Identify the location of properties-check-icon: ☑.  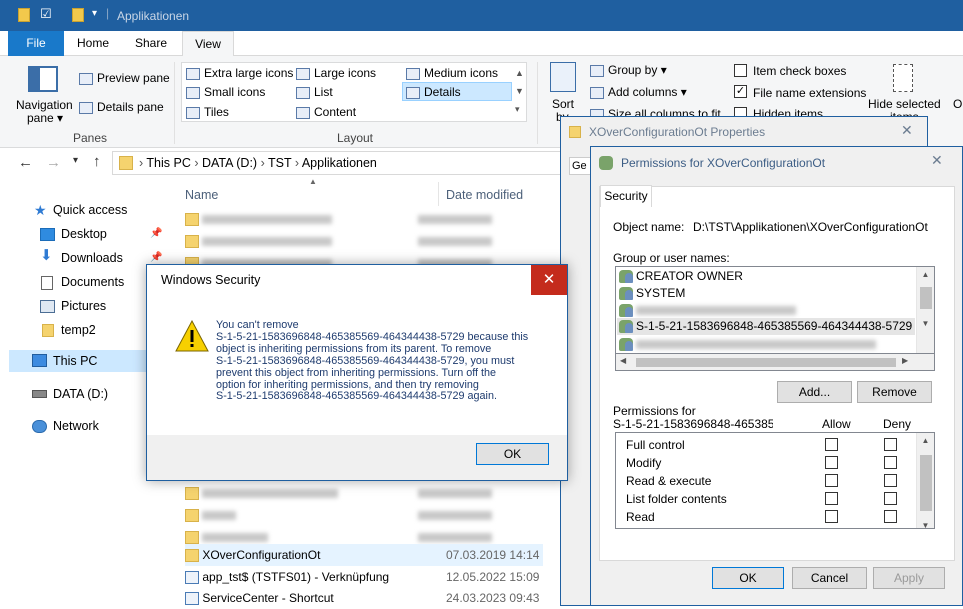
(46, 14).